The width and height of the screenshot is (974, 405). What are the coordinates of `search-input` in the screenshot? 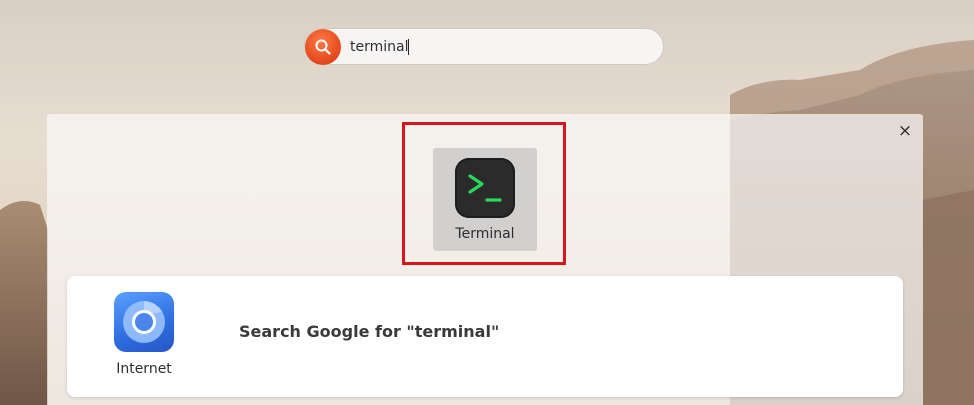 It's located at (500, 47).